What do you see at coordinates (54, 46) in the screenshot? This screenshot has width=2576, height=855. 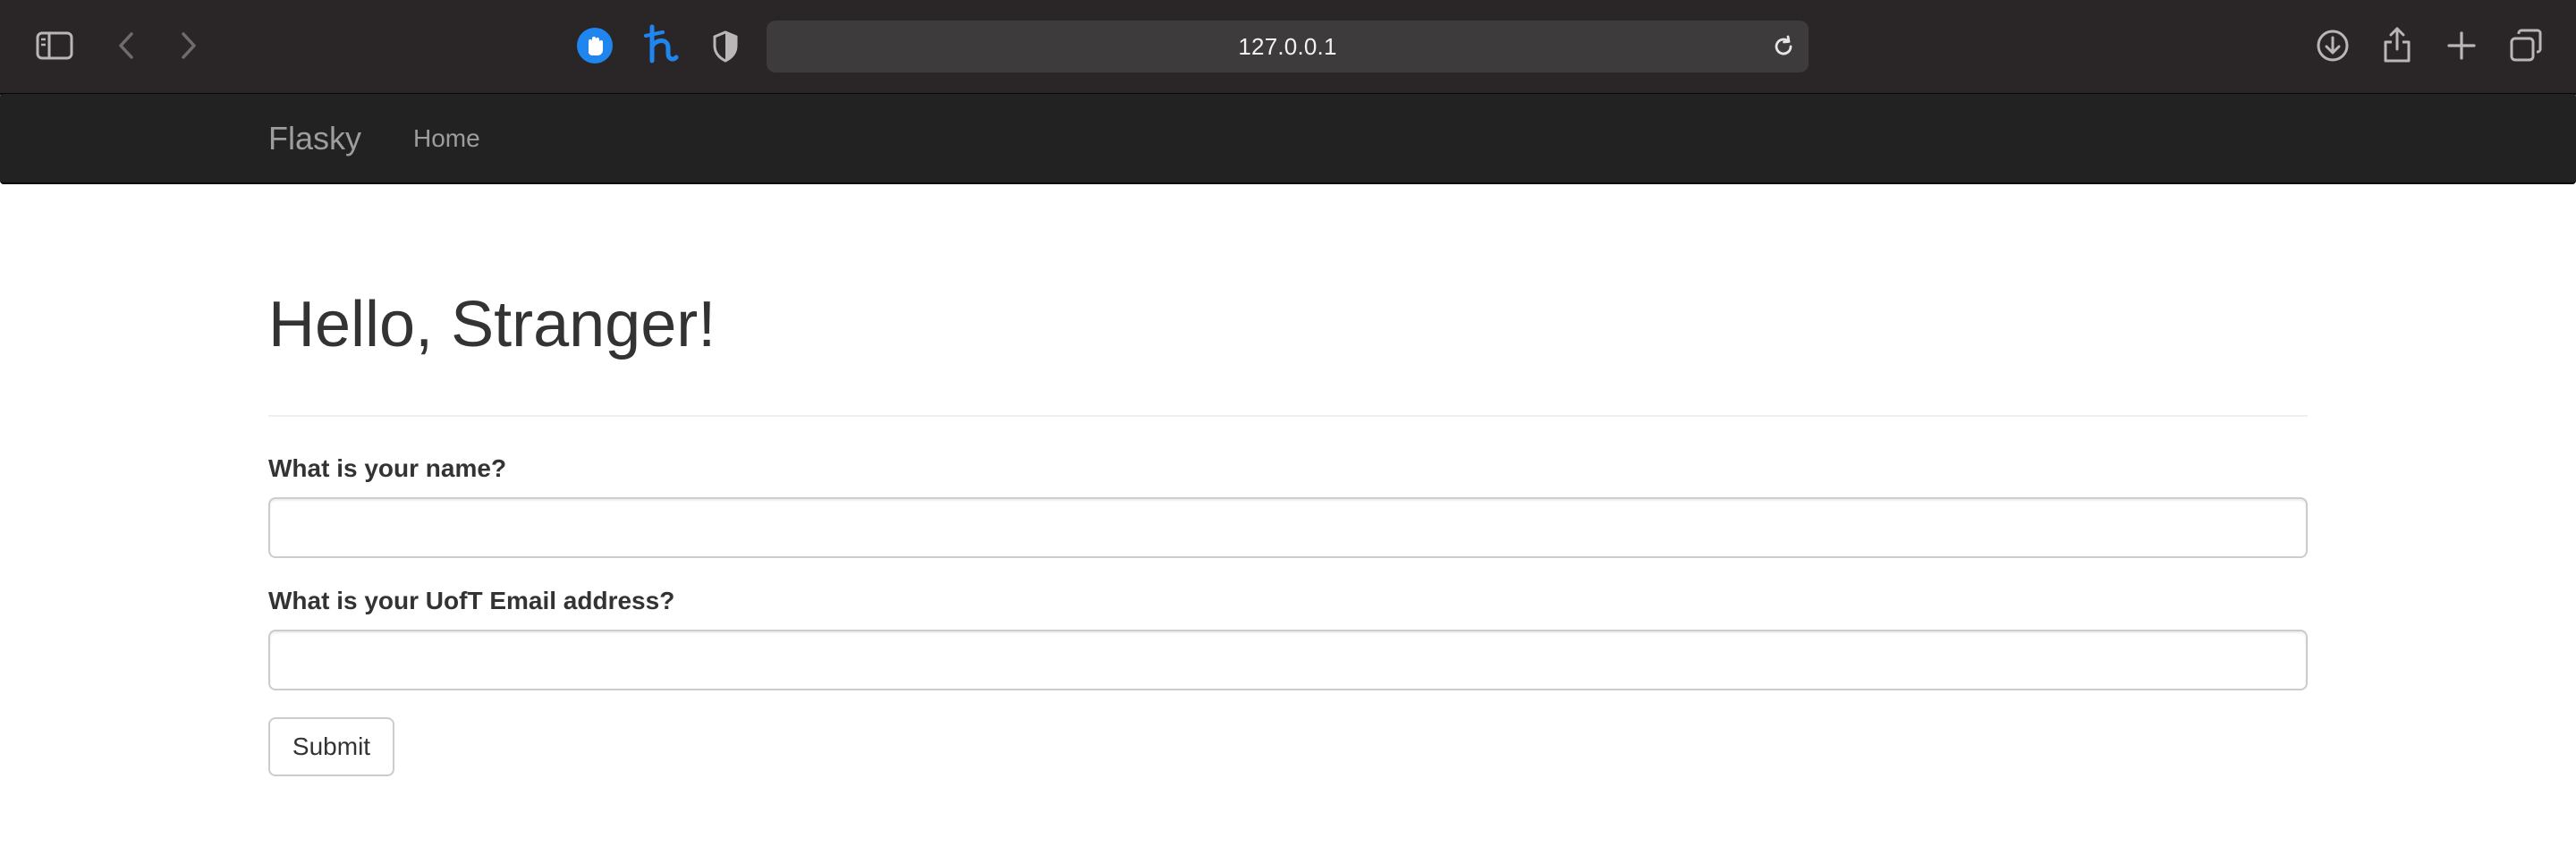 I see `sidebar-icon` at bounding box center [54, 46].